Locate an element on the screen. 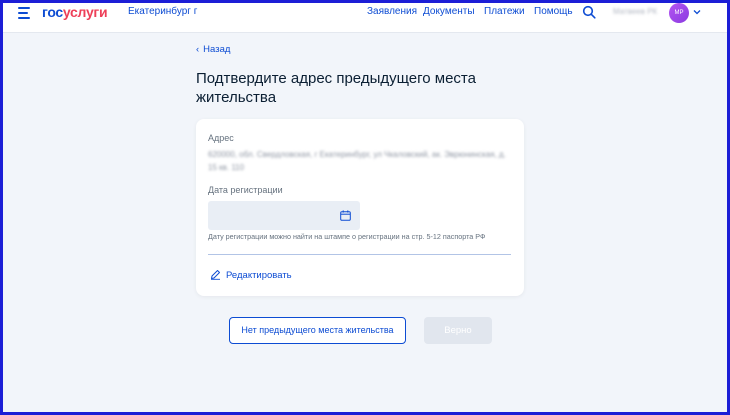 The height and width of the screenshot is (415, 730). city-selector: Екатеринбург г is located at coordinates (162, 11).